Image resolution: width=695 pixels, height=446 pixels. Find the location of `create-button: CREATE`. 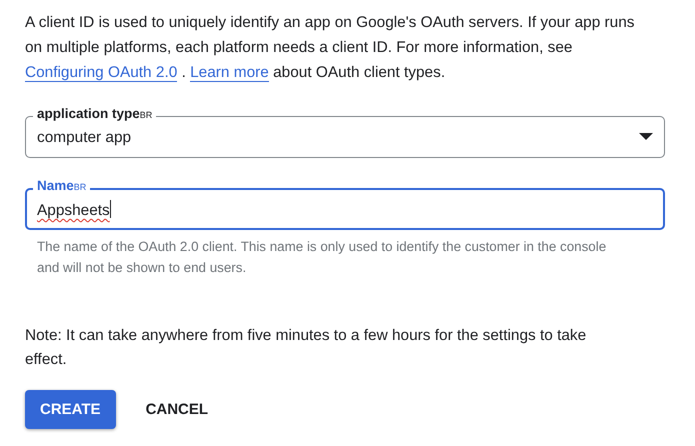

create-button: CREATE is located at coordinates (70, 409).